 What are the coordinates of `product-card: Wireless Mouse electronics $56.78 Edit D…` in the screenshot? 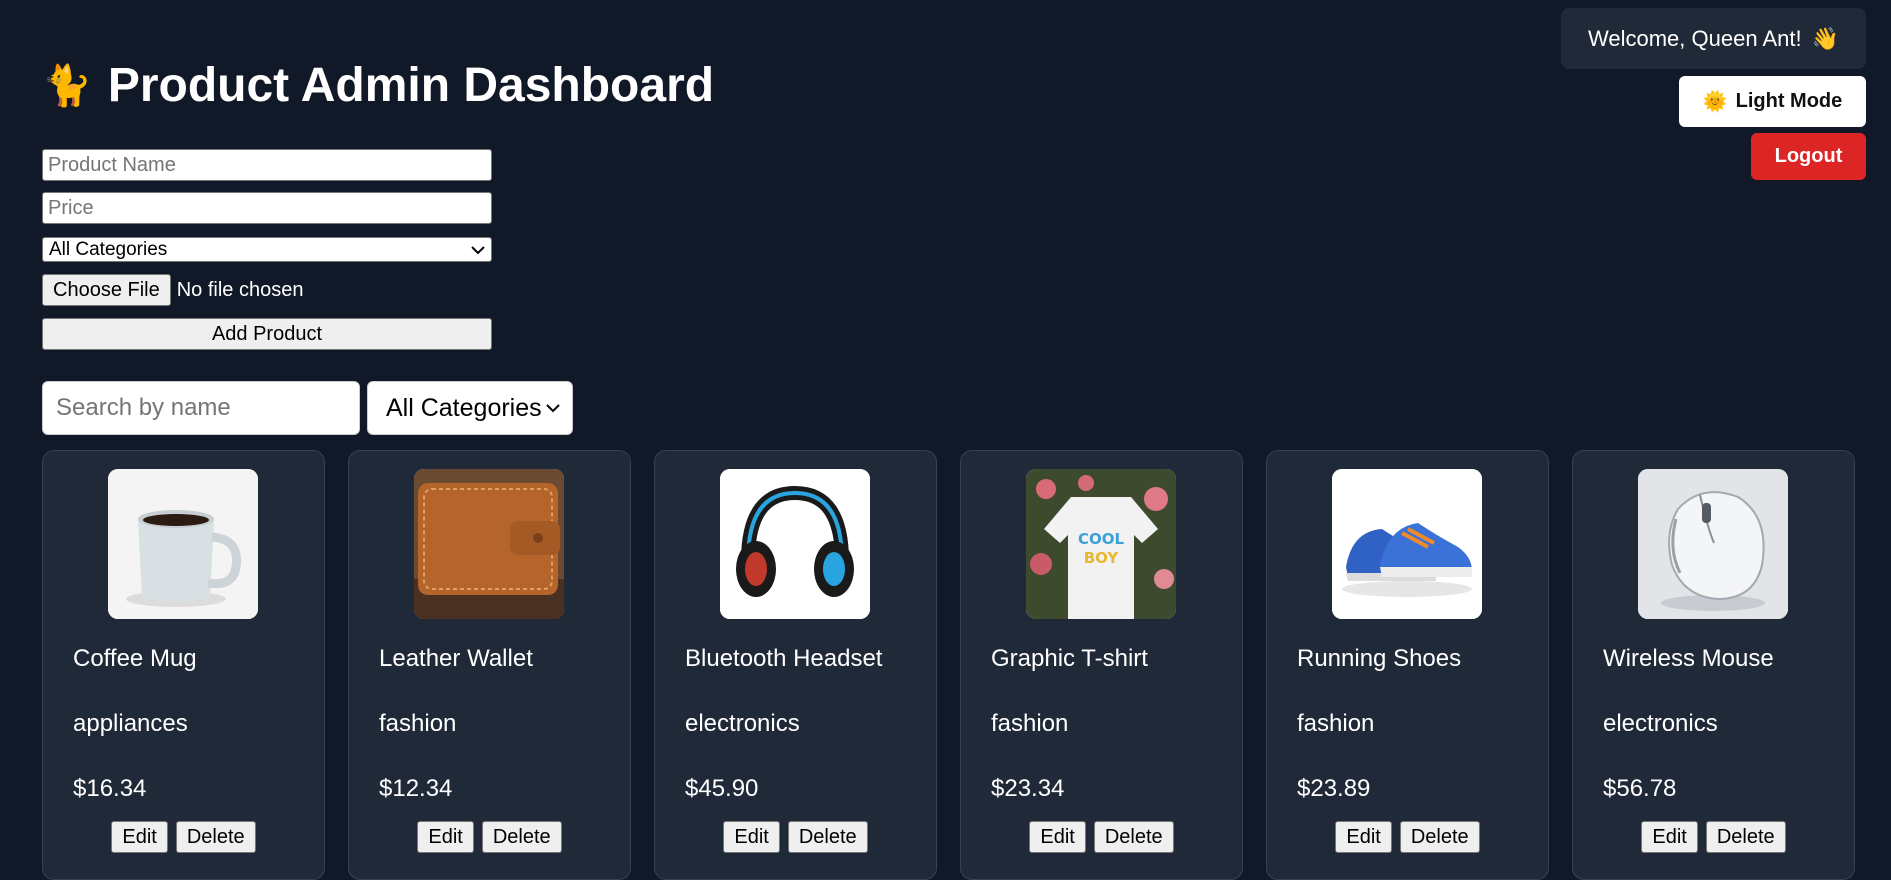 It's located at (1713, 665).